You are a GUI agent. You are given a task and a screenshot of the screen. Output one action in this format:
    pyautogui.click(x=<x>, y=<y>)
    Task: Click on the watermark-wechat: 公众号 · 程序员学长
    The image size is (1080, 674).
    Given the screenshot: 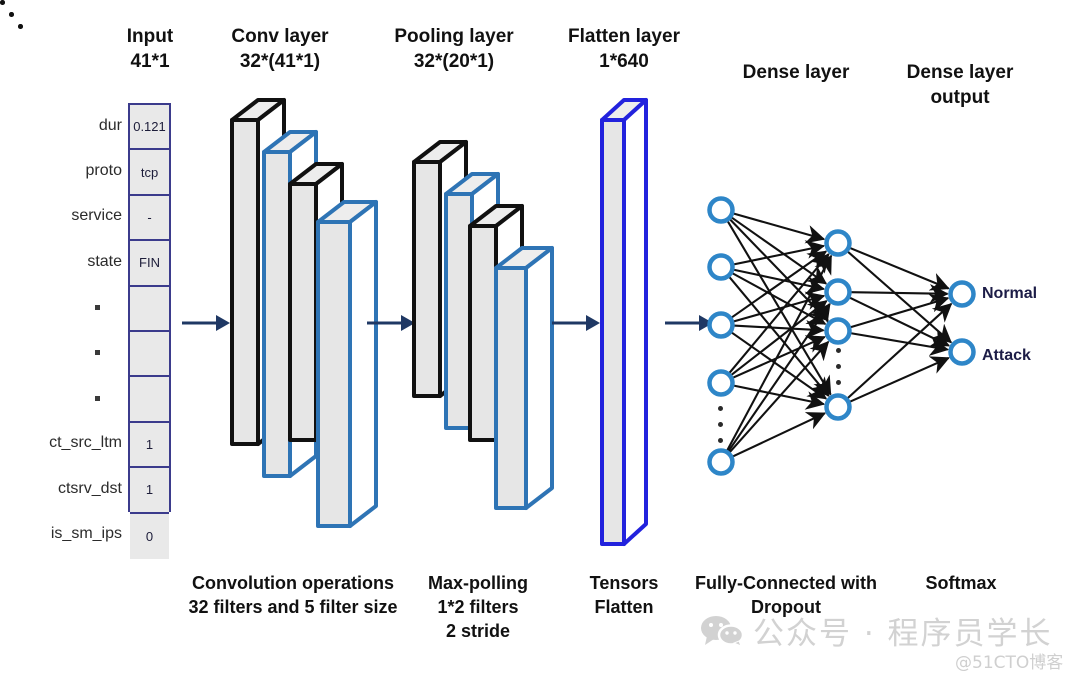 What is the action you would take?
    pyautogui.click(x=876, y=630)
    